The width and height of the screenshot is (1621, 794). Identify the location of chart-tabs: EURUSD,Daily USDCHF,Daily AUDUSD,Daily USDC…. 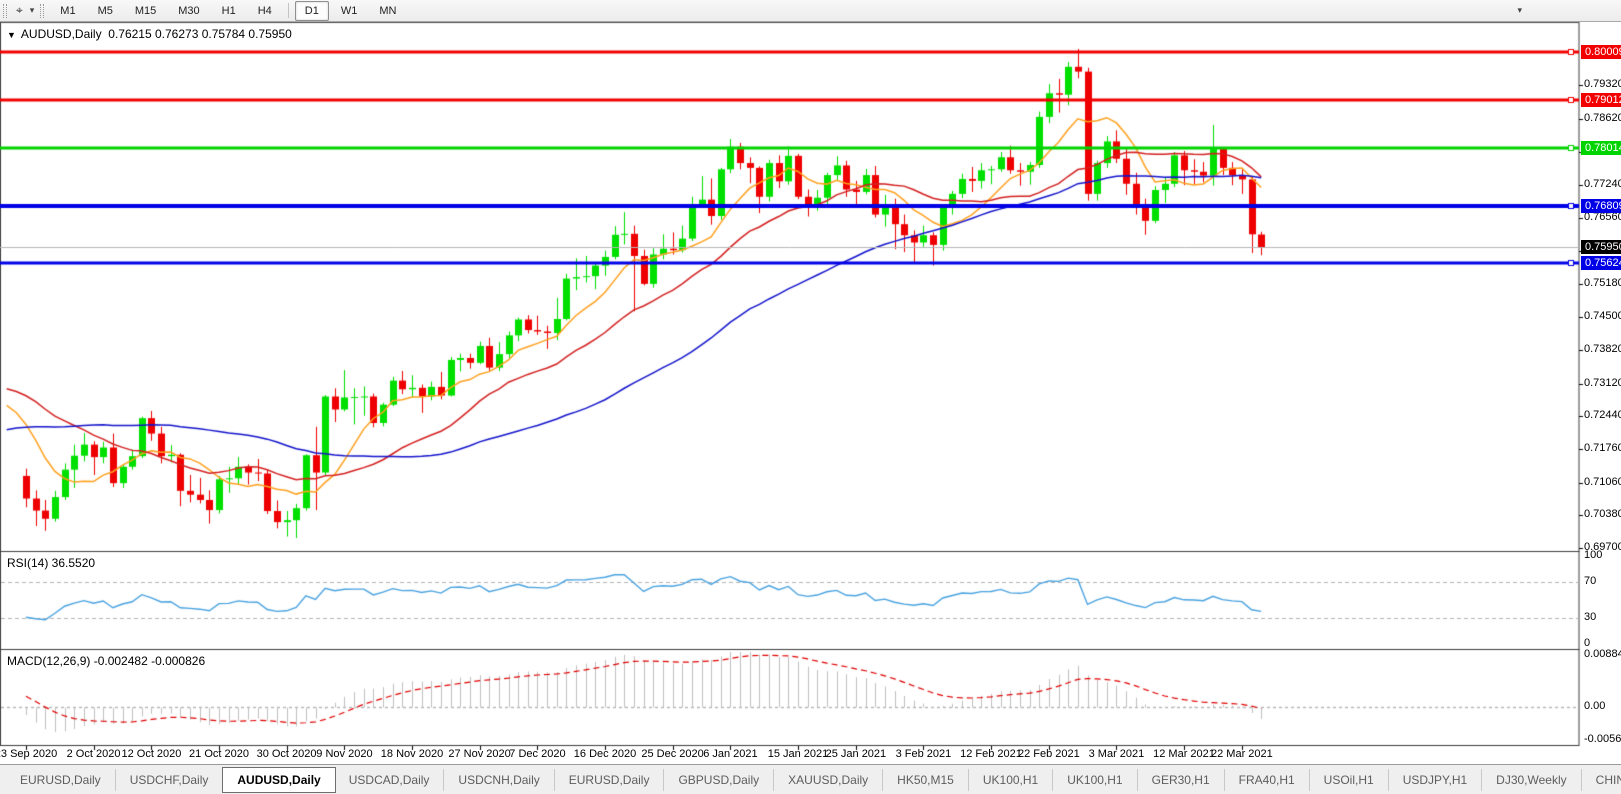
(810, 779).